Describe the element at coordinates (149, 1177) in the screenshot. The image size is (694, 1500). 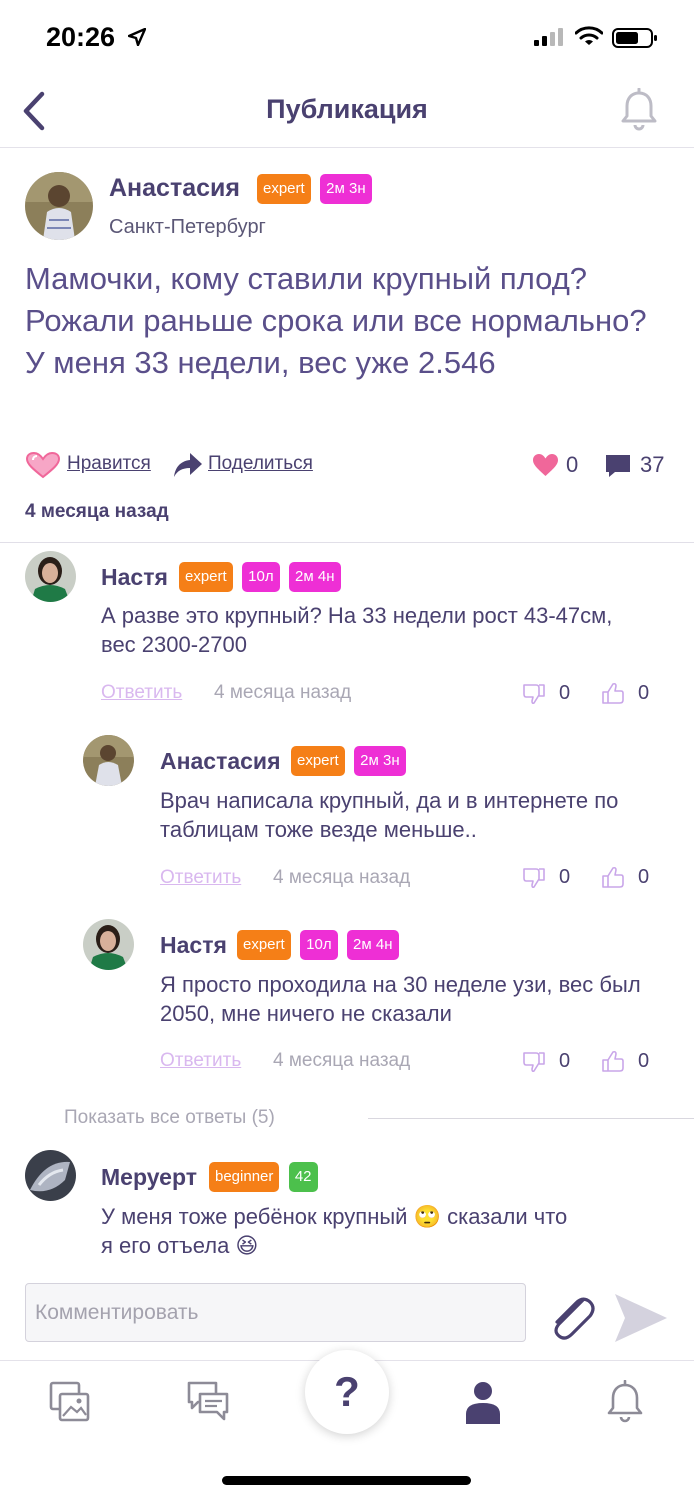
I see `comment-author-name: Меруерт` at that location.